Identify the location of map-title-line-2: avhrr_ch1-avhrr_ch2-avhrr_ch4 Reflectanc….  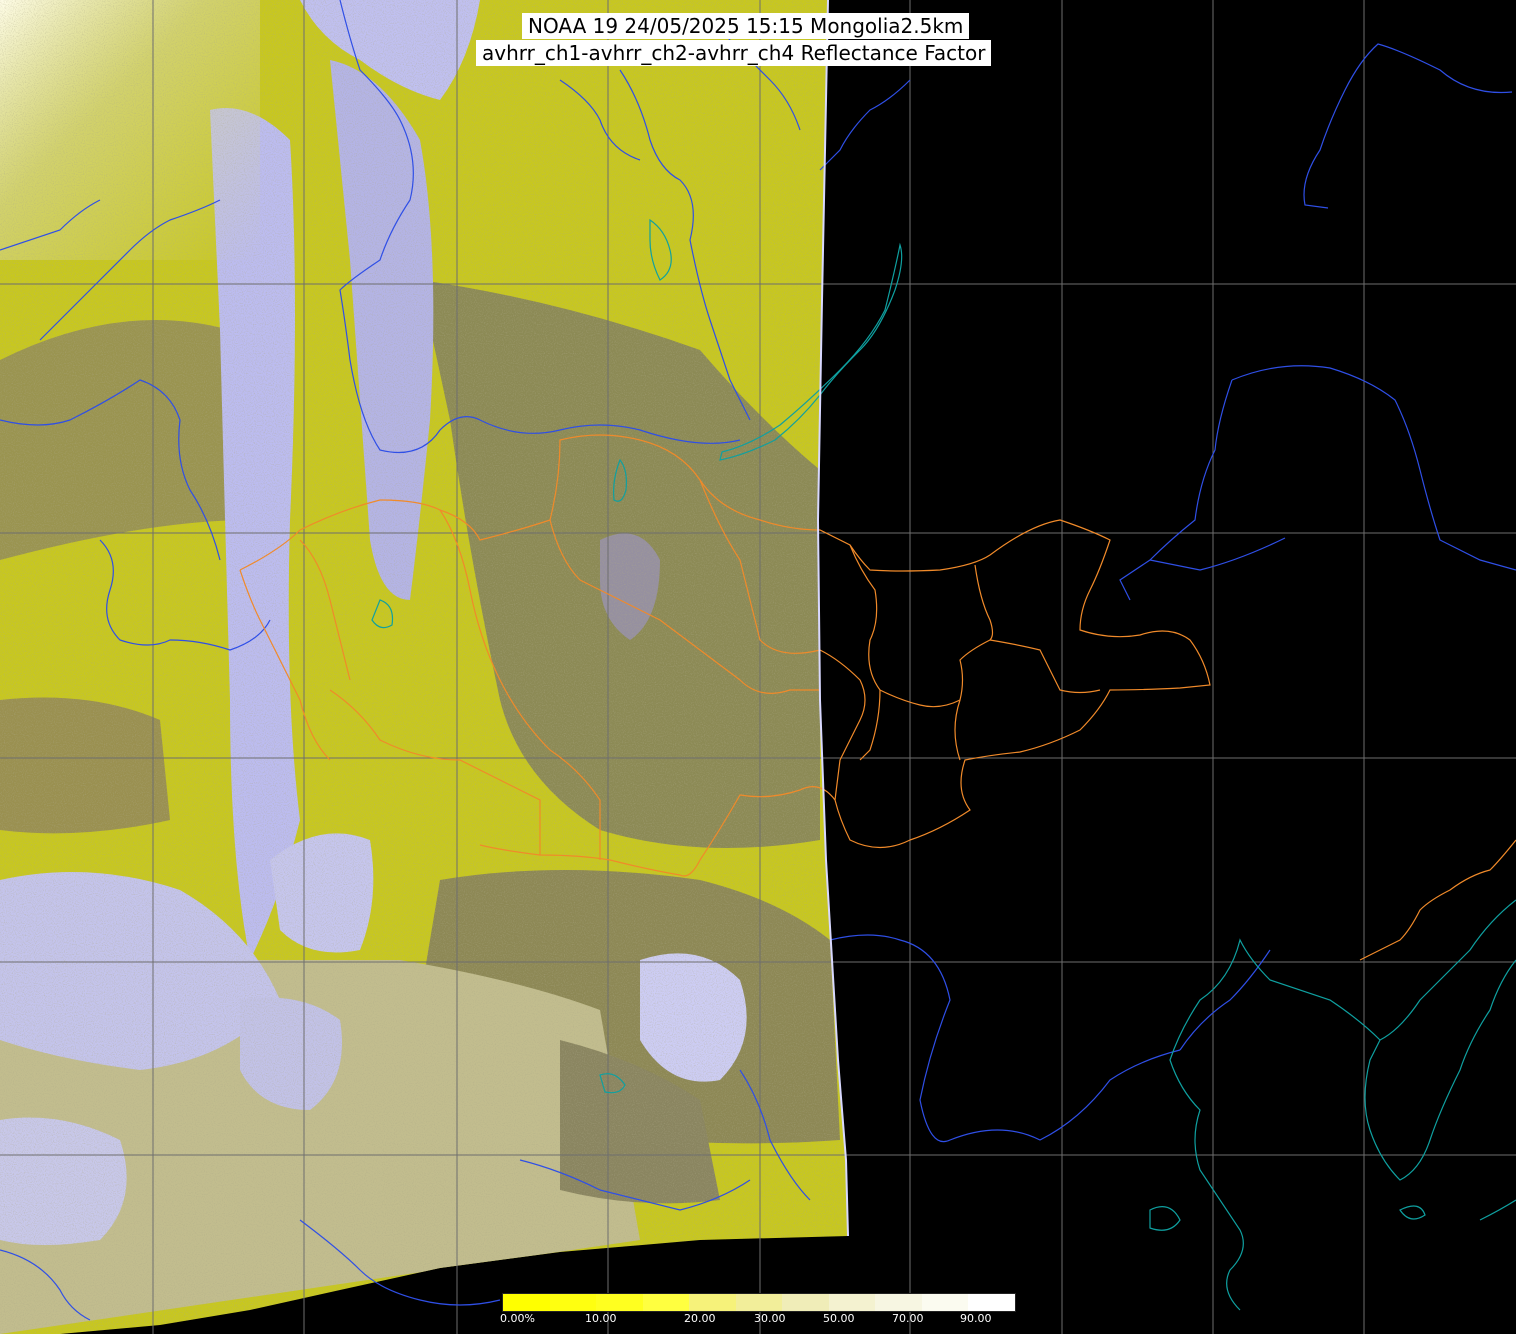
(734, 53).